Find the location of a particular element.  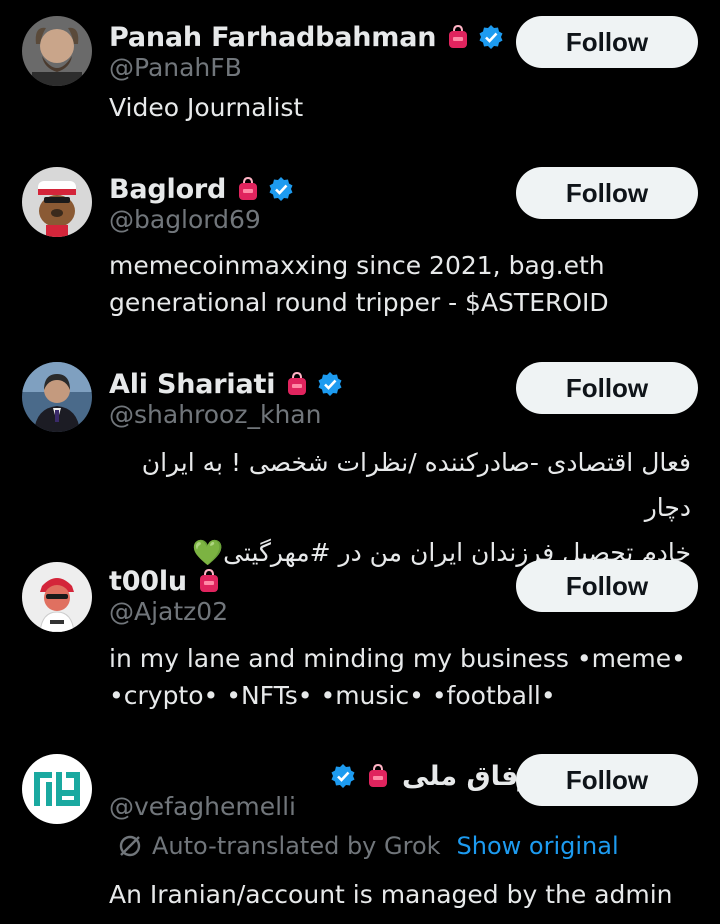

man-in-suit-avatar-icon is located at coordinates (57, 397).